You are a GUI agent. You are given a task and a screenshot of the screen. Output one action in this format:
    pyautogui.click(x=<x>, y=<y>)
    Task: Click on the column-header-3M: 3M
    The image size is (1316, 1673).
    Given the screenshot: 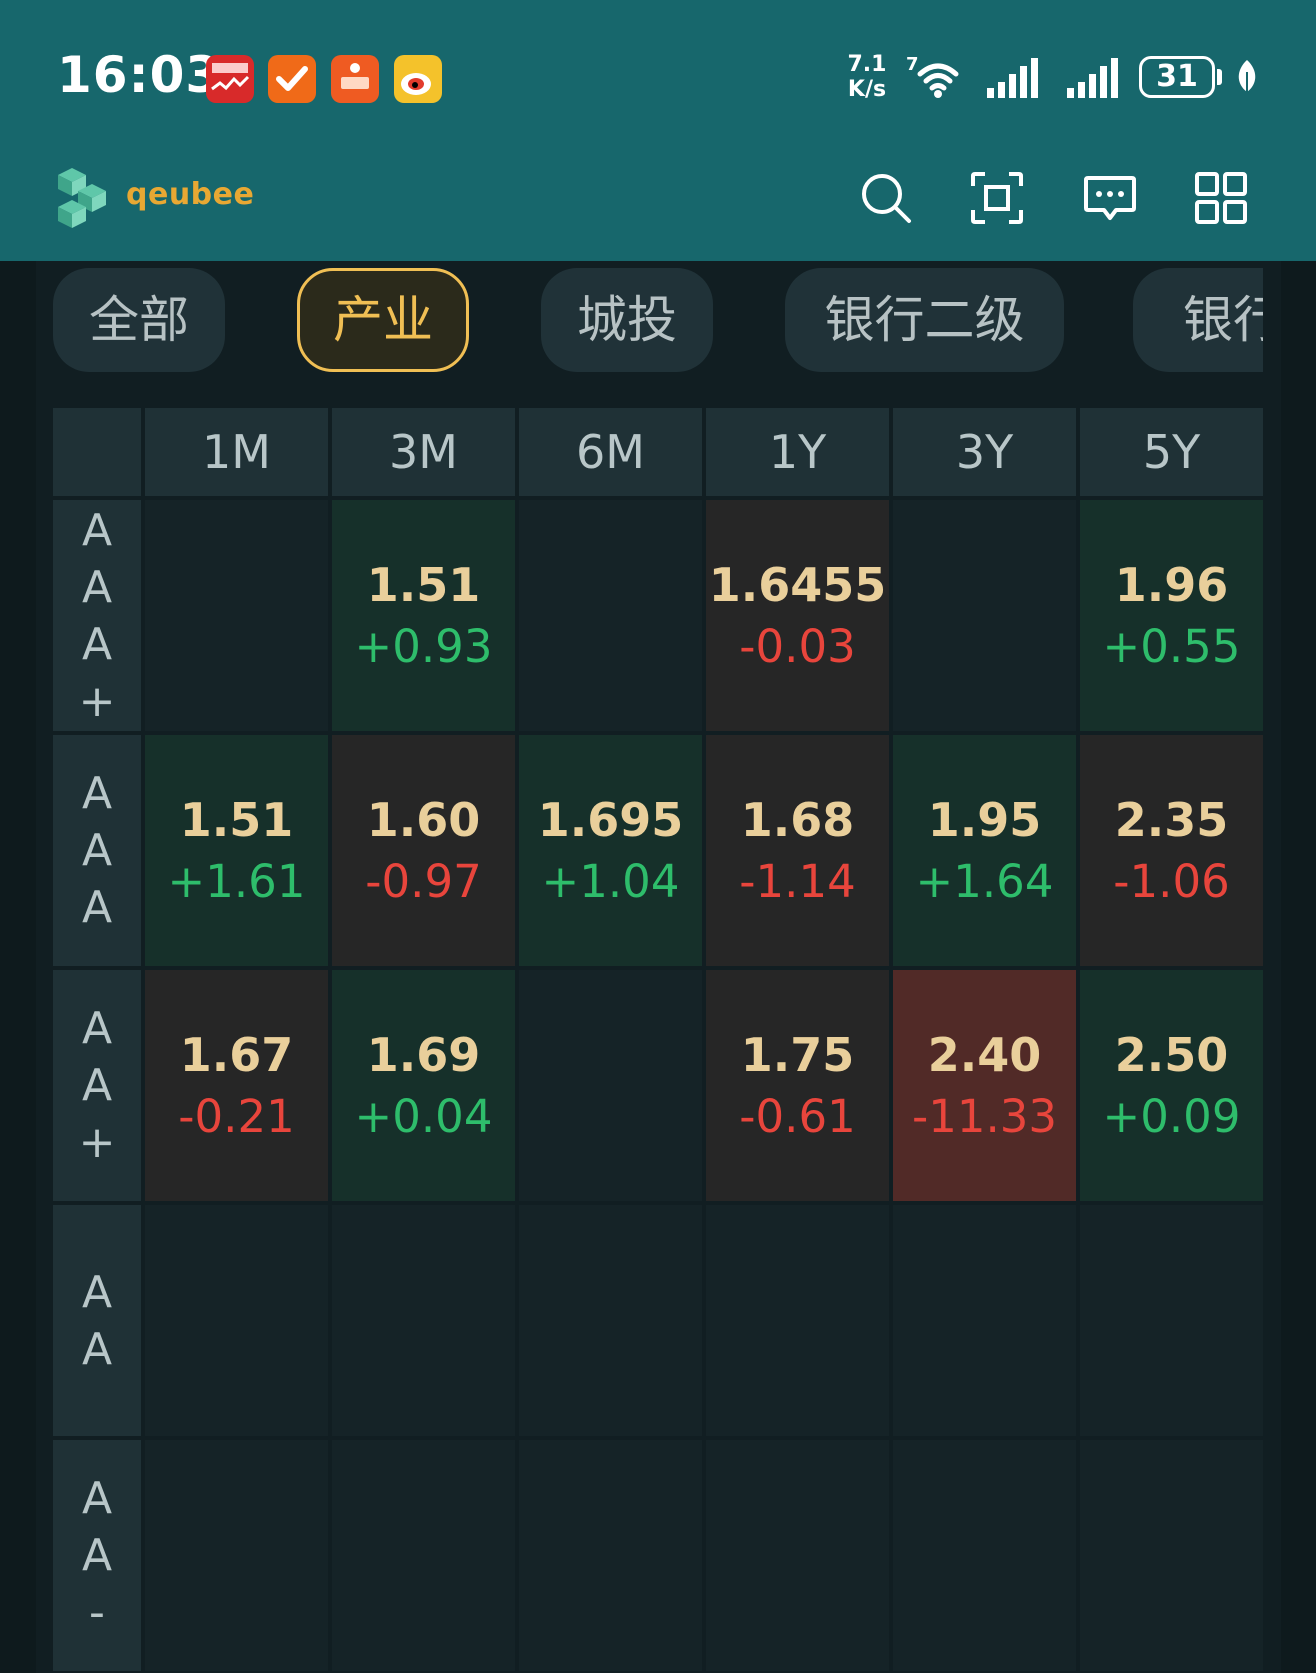 What is the action you would take?
    pyautogui.click(x=423, y=452)
    